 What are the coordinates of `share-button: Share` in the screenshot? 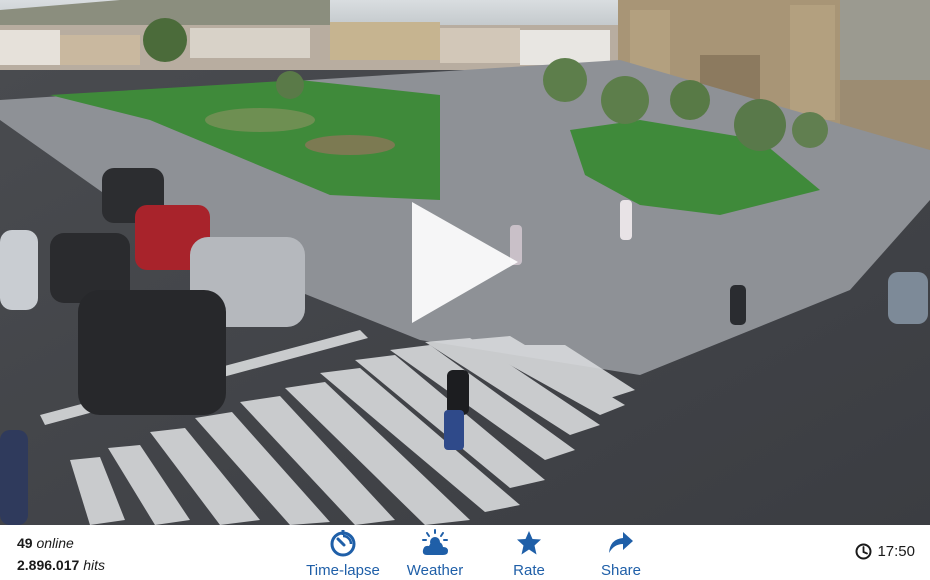 It's located at (621, 553).